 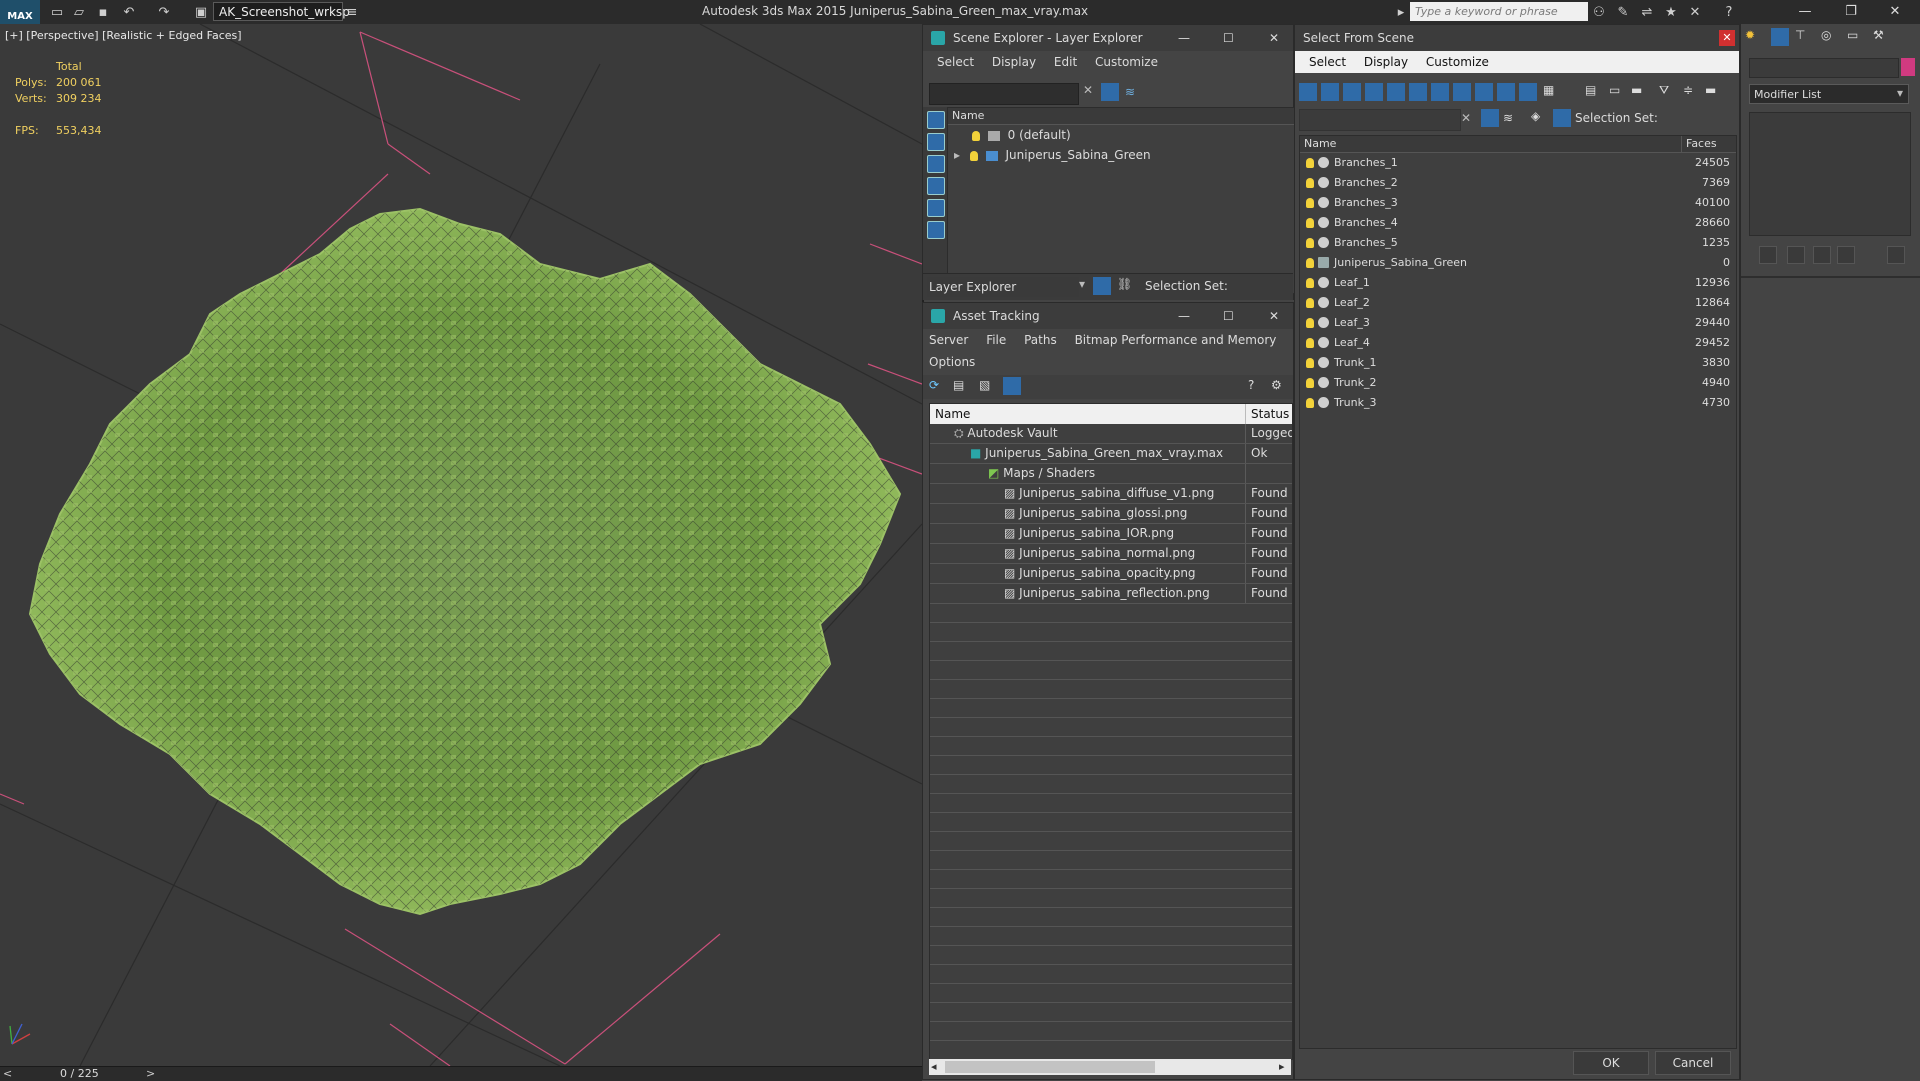 I want to click on se-camera-filter-icon, so click(x=936, y=186).